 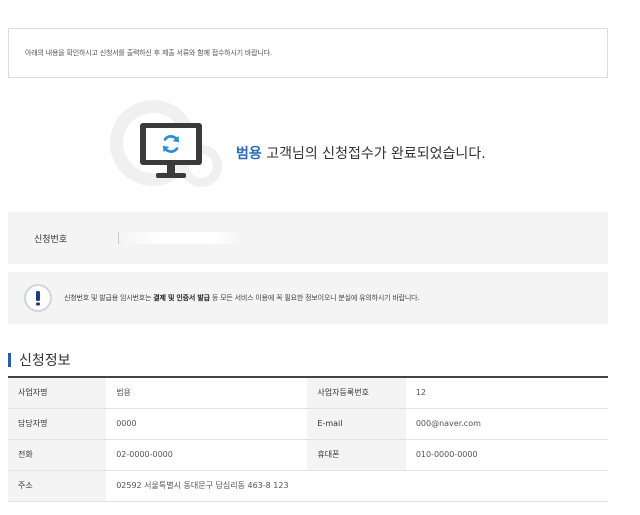 I want to click on address-label: 주소, so click(x=57, y=486).